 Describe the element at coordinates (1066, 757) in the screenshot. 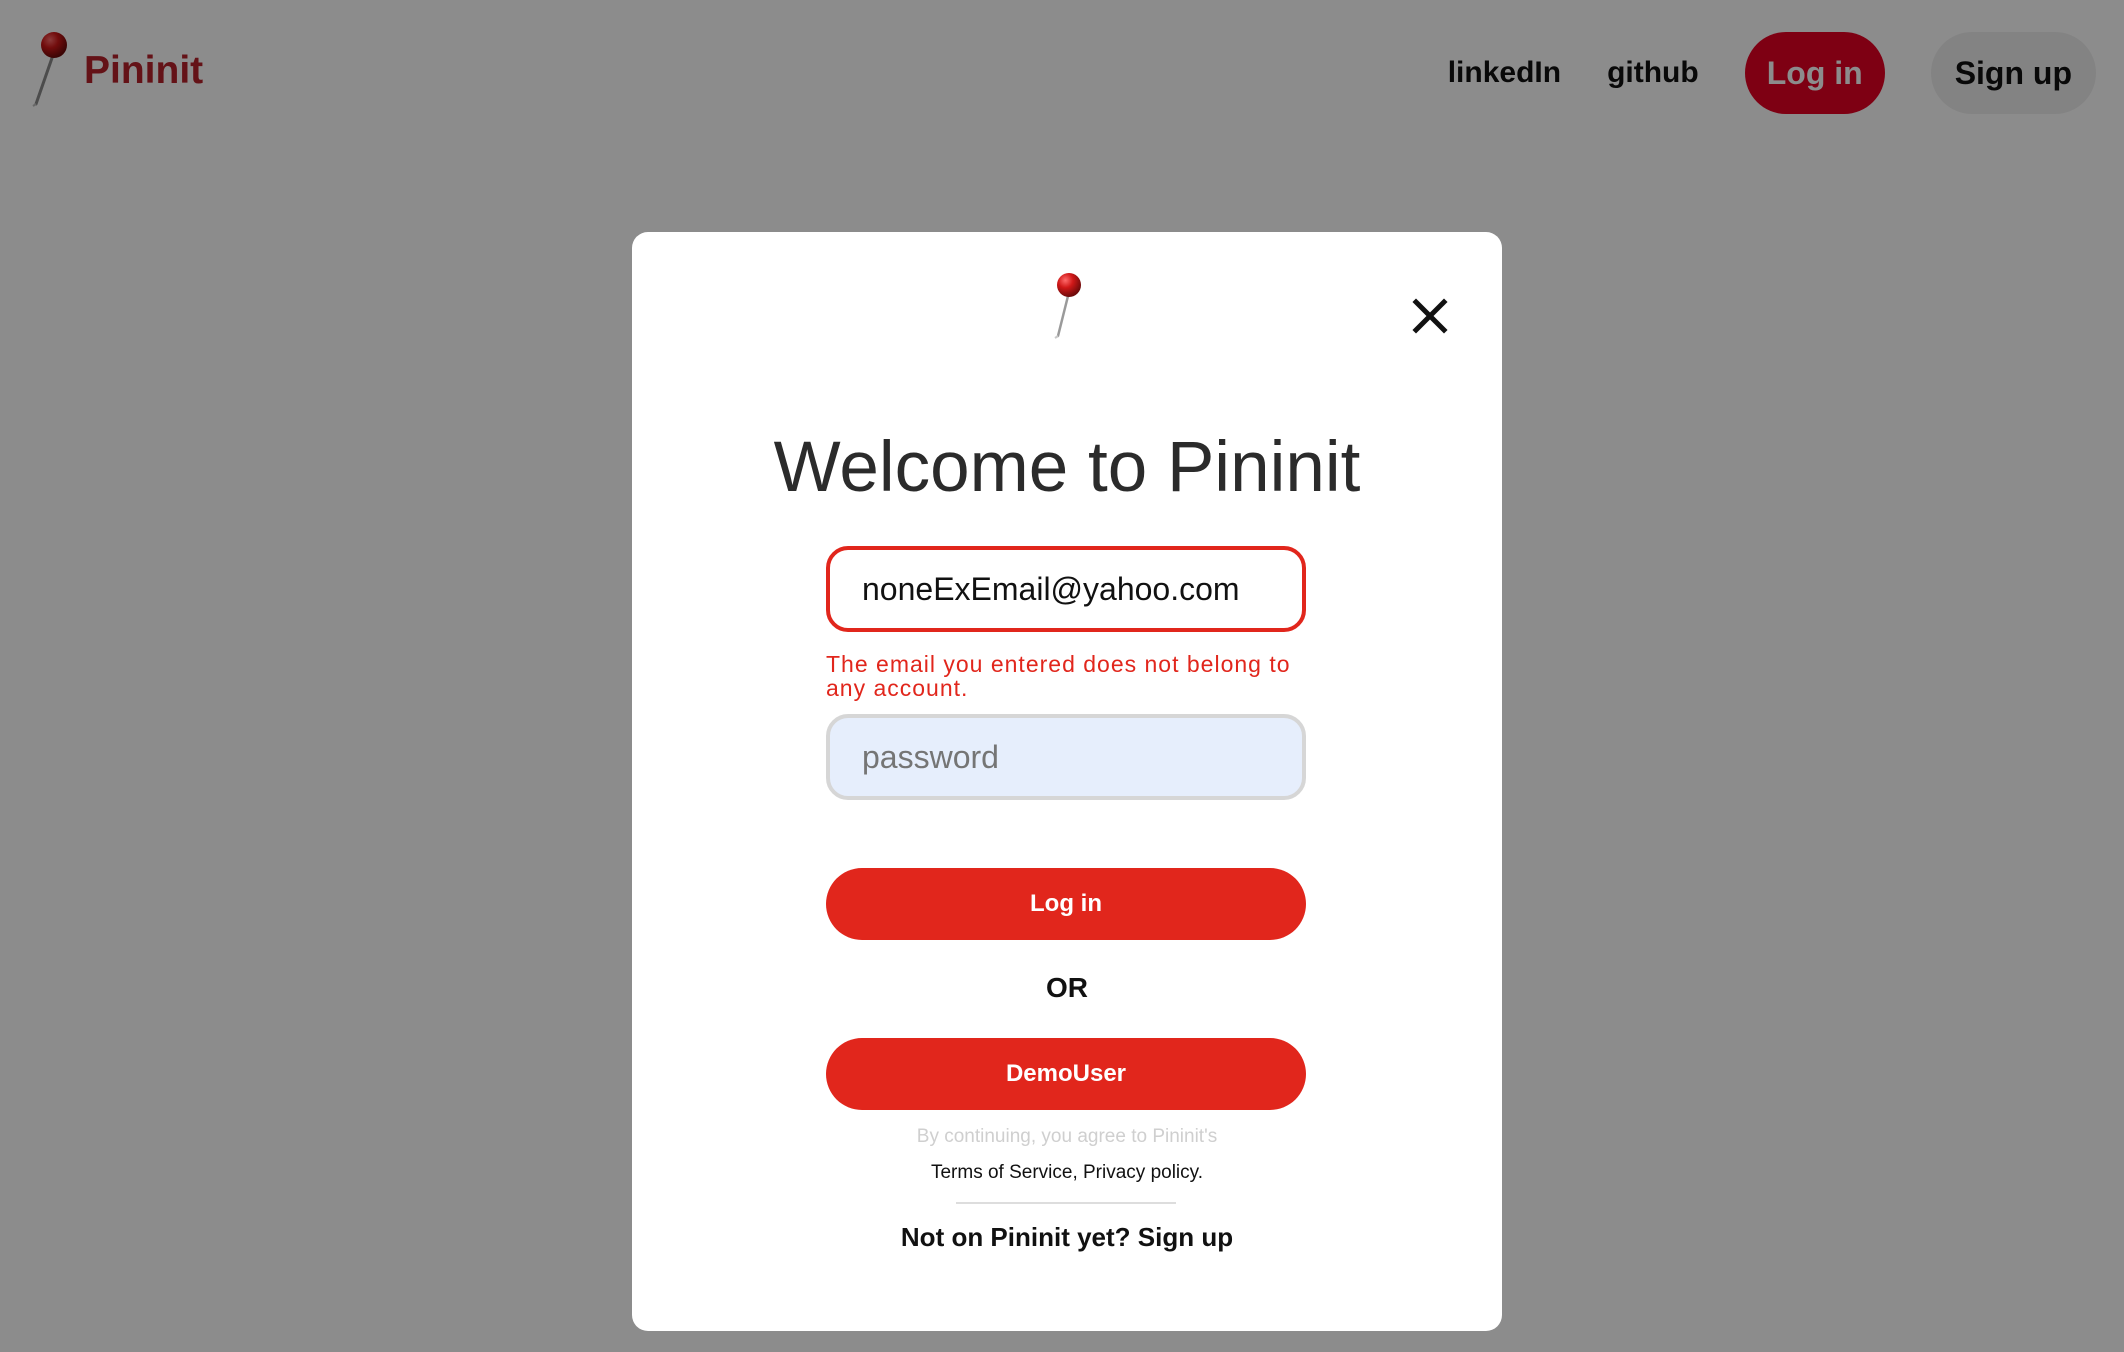

I see `password-input` at that location.